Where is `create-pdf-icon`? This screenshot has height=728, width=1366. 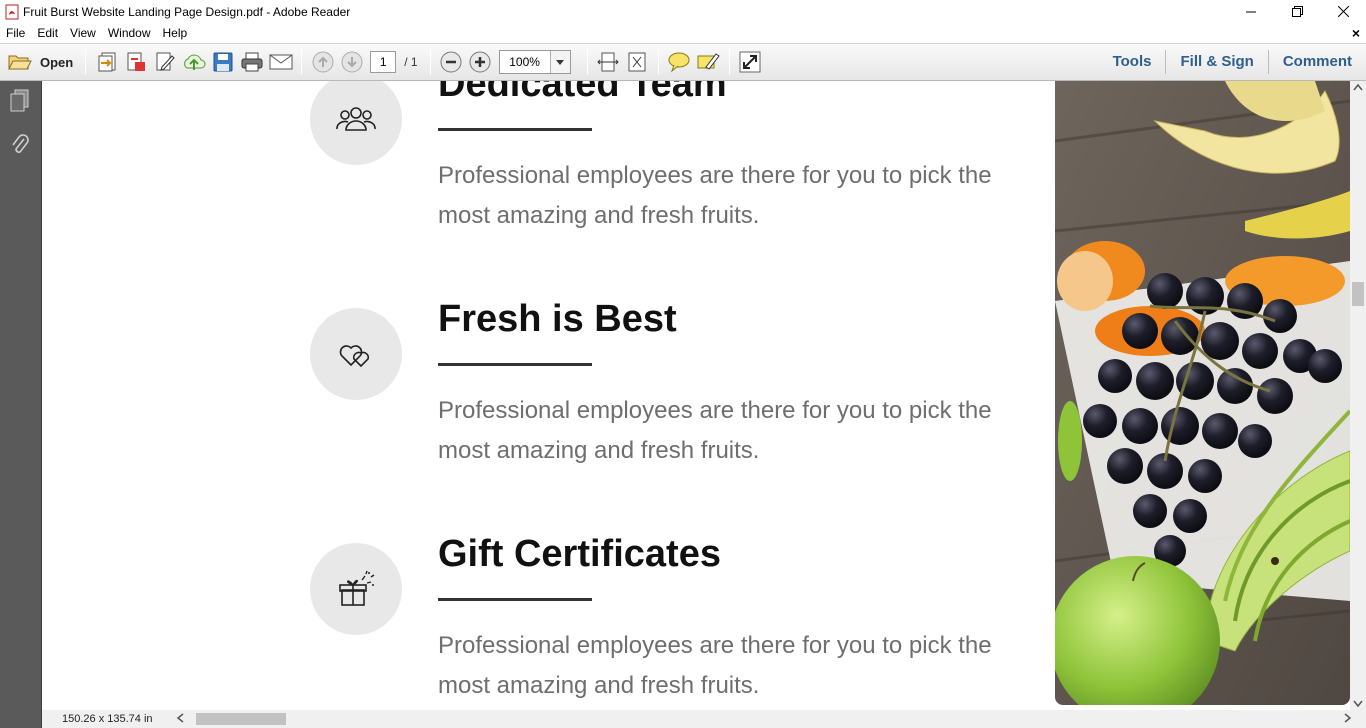 create-pdf-icon is located at coordinates (107, 62).